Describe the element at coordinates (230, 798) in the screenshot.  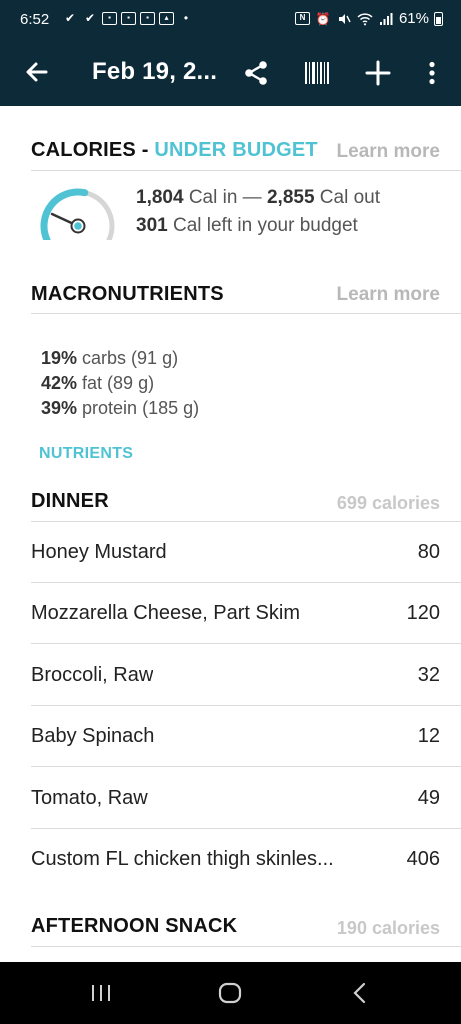
I see `food-row: Tomato, Raw 49` at that location.